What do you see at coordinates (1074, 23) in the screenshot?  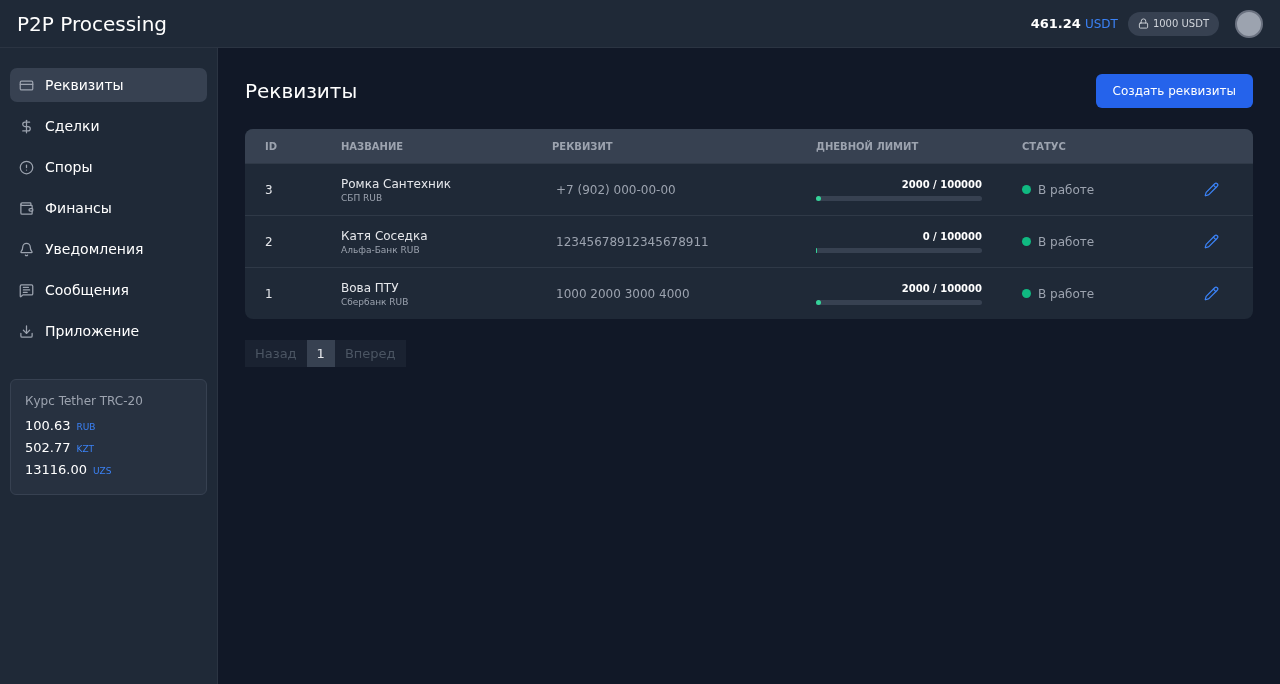 I see `balance: 461.24 USDT` at bounding box center [1074, 23].